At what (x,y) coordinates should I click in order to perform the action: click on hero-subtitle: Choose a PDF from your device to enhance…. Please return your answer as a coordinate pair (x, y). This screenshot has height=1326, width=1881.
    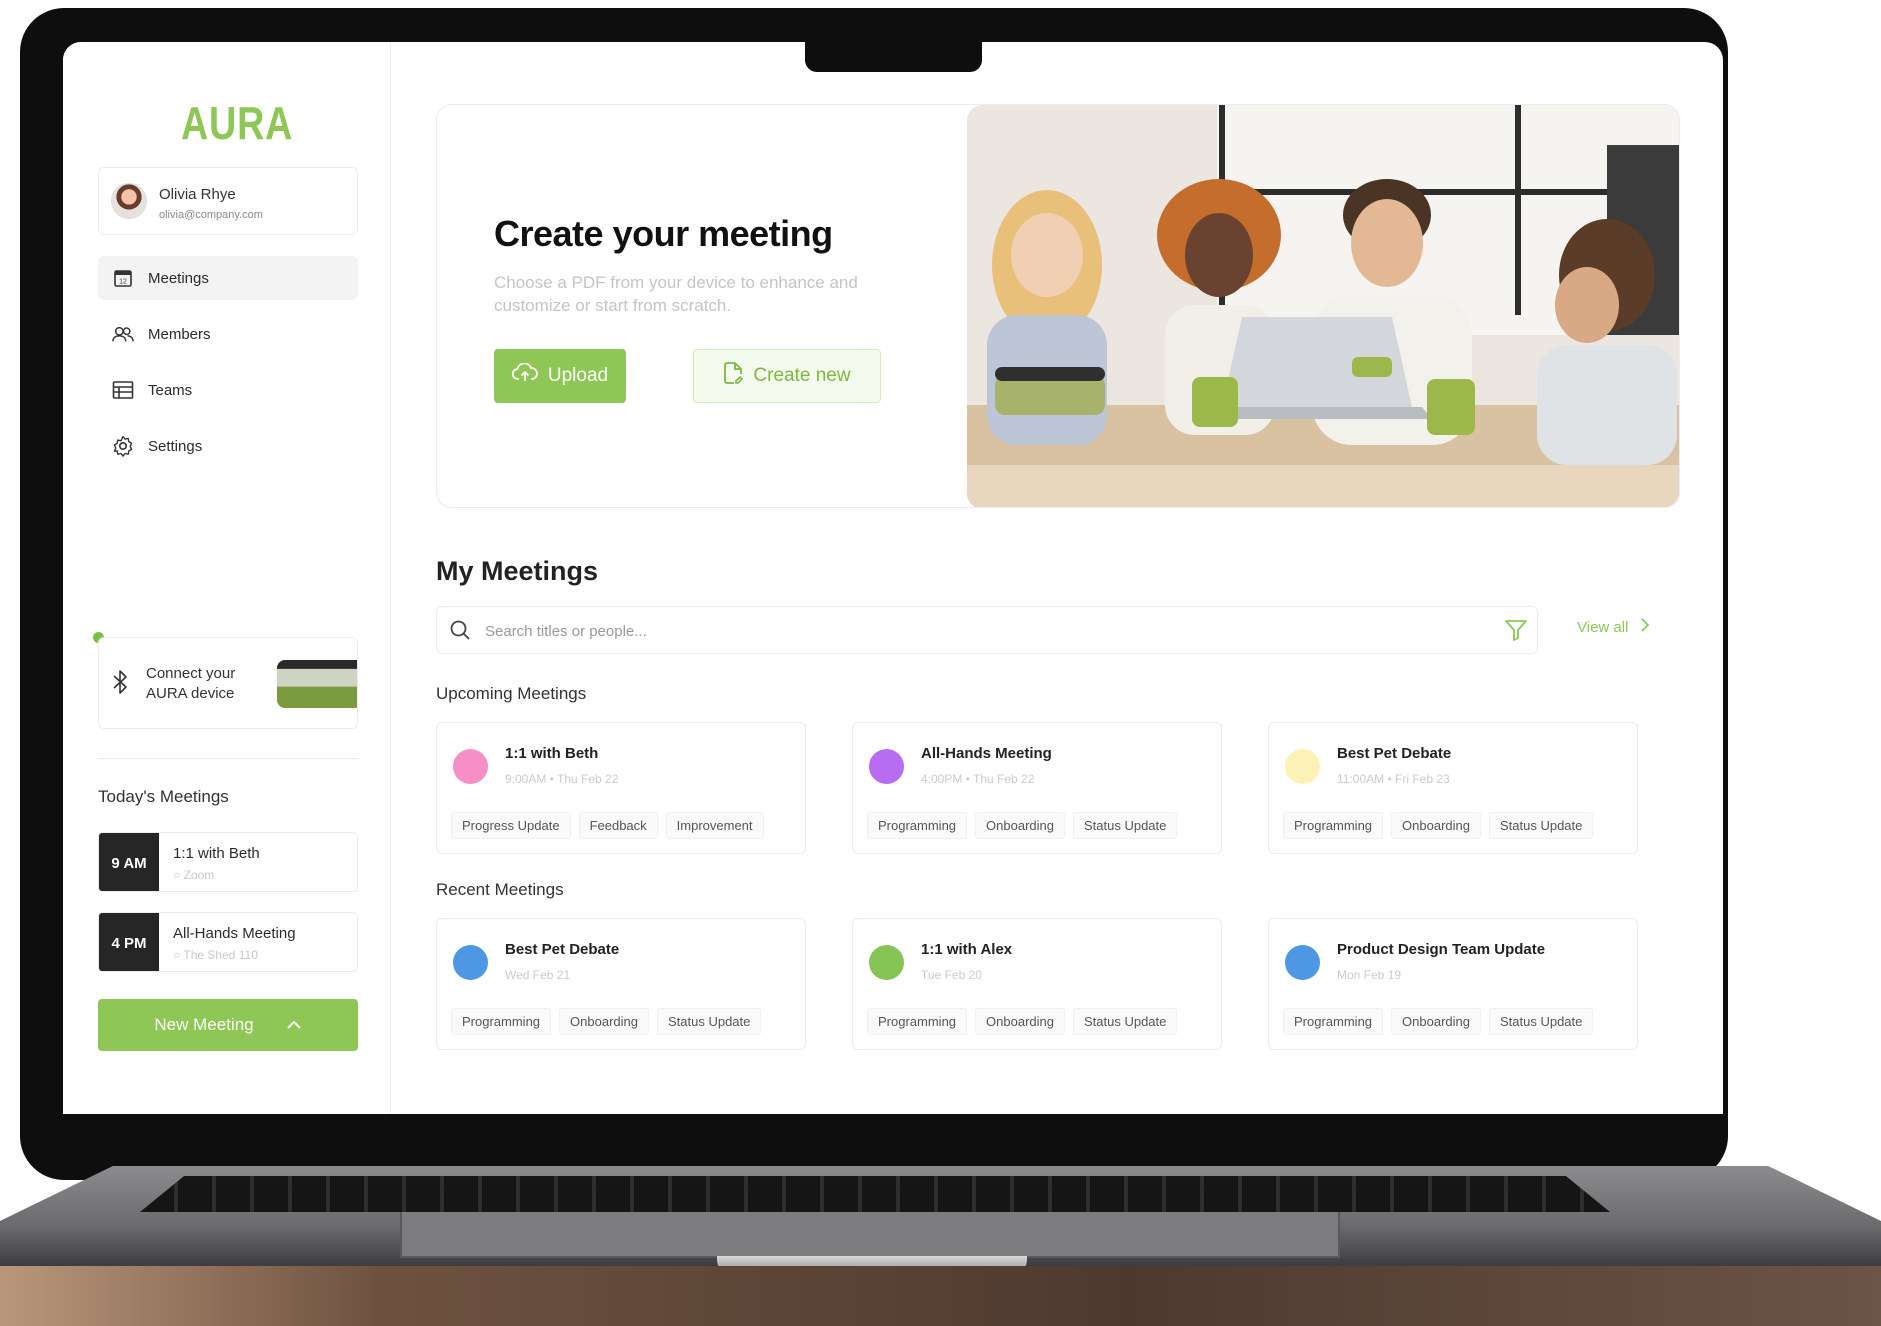
    Looking at the image, I should click on (676, 294).